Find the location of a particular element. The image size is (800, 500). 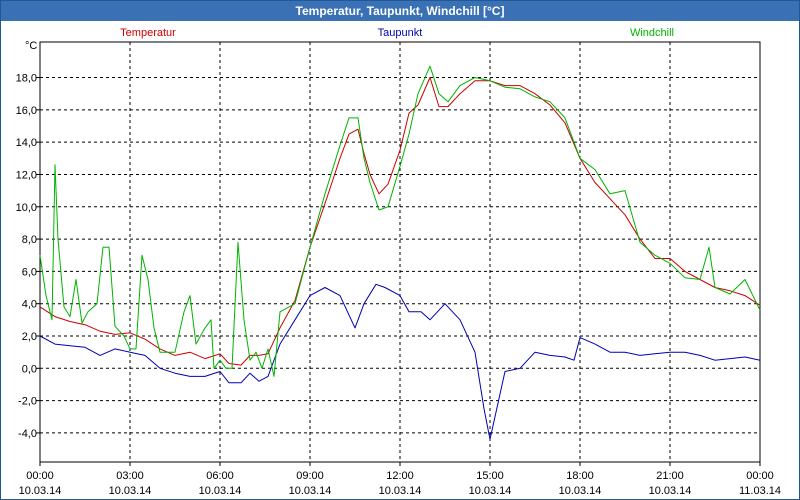

y-tick-label: 6,0 is located at coordinates (29, 272).